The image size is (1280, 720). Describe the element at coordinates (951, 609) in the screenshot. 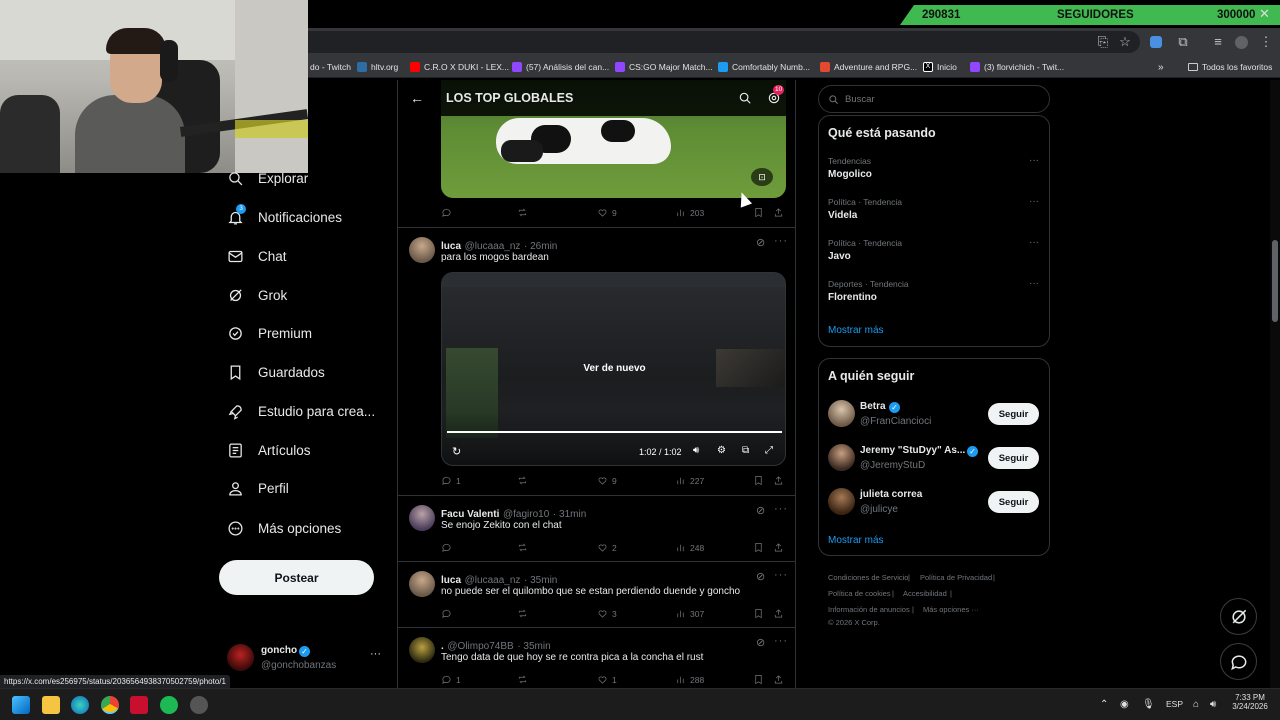

I see `footer-link: Más opciones ···` at that location.